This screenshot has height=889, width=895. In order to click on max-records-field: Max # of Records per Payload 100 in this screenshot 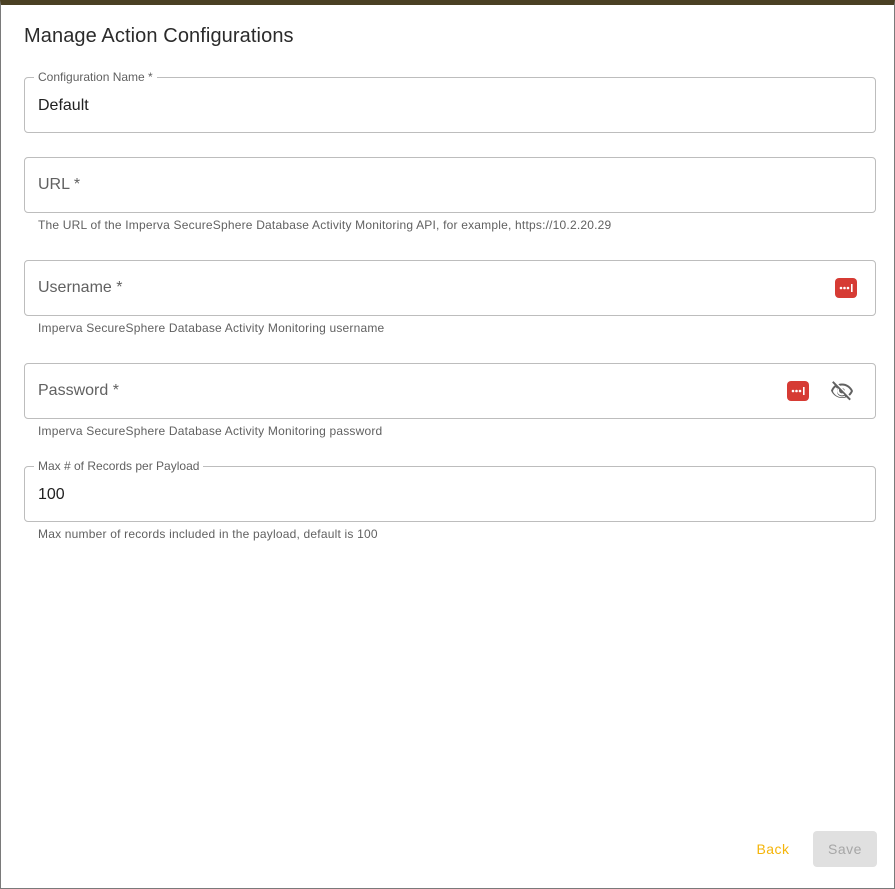, I will do `click(450, 490)`.